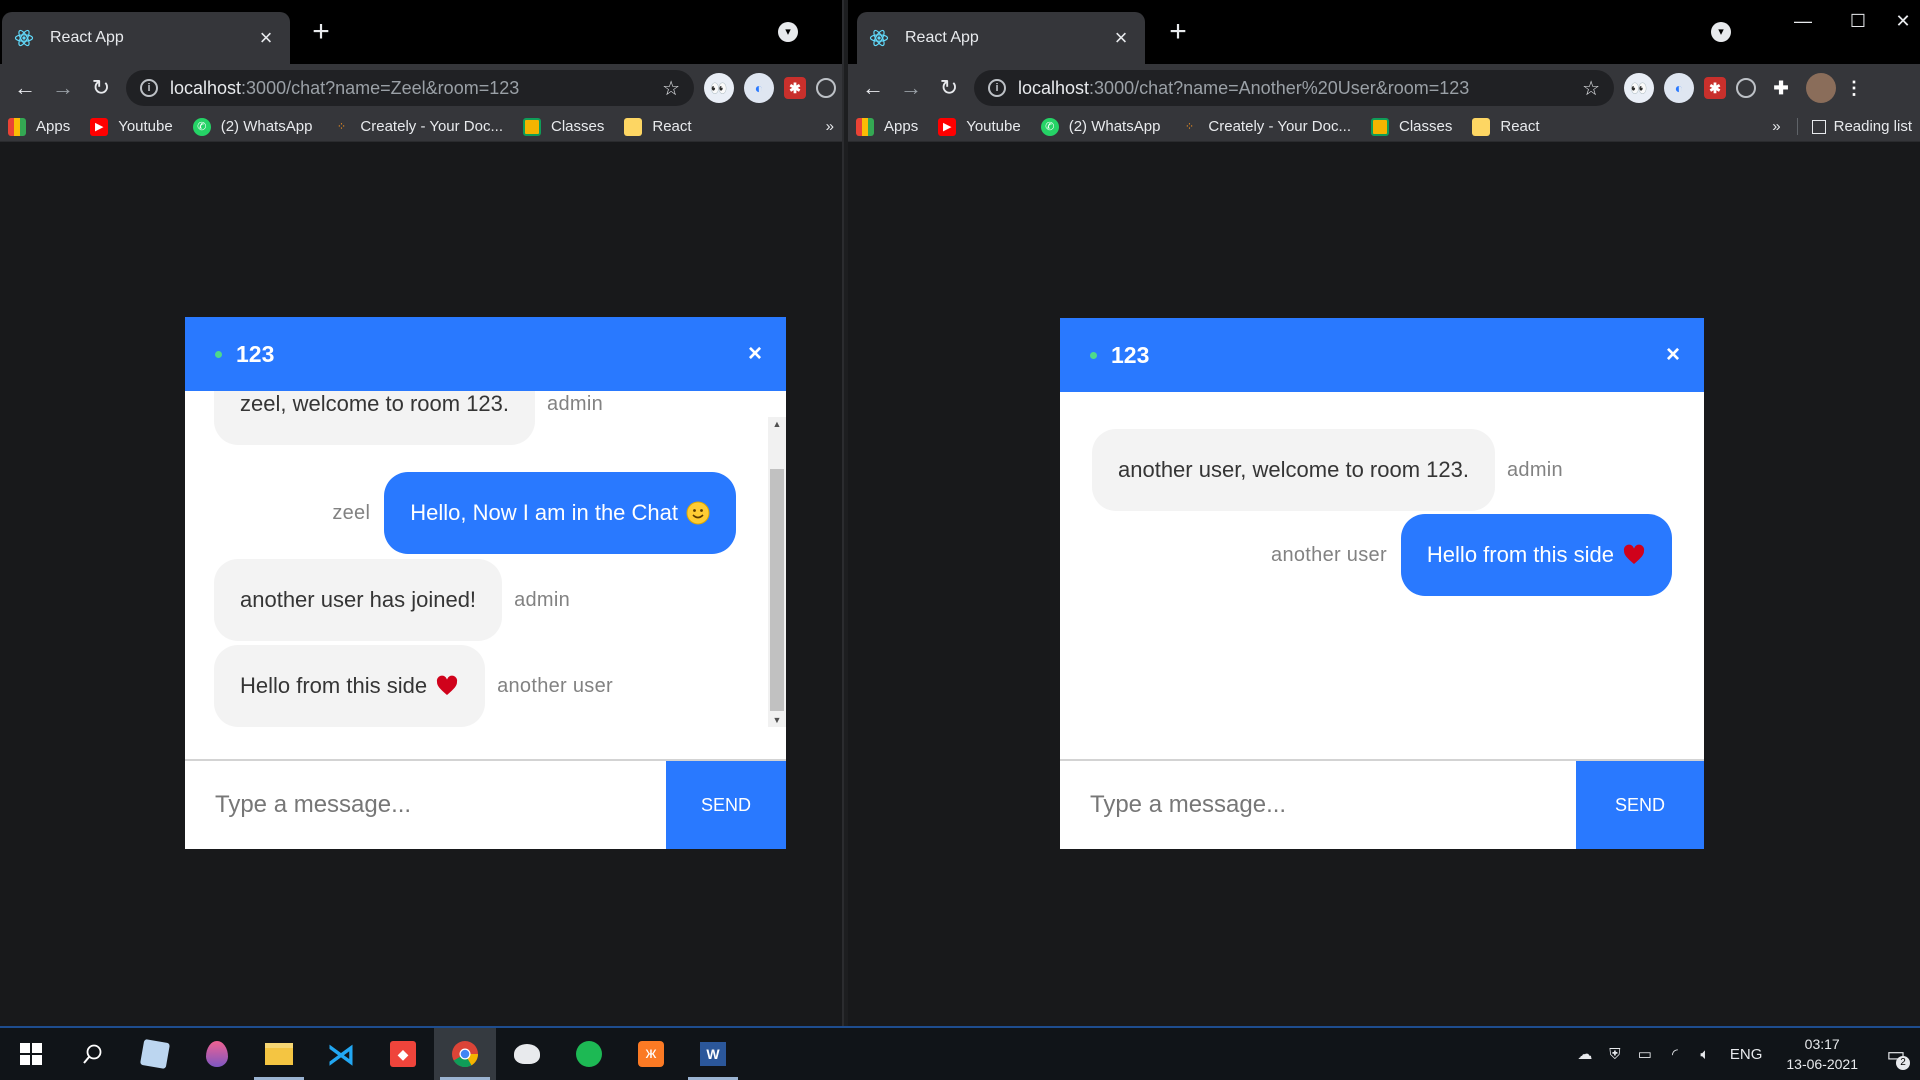 Image resolution: width=1920 pixels, height=1080 pixels. What do you see at coordinates (341, 1054) in the screenshot?
I see `vscode-icon: ⋊` at bounding box center [341, 1054].